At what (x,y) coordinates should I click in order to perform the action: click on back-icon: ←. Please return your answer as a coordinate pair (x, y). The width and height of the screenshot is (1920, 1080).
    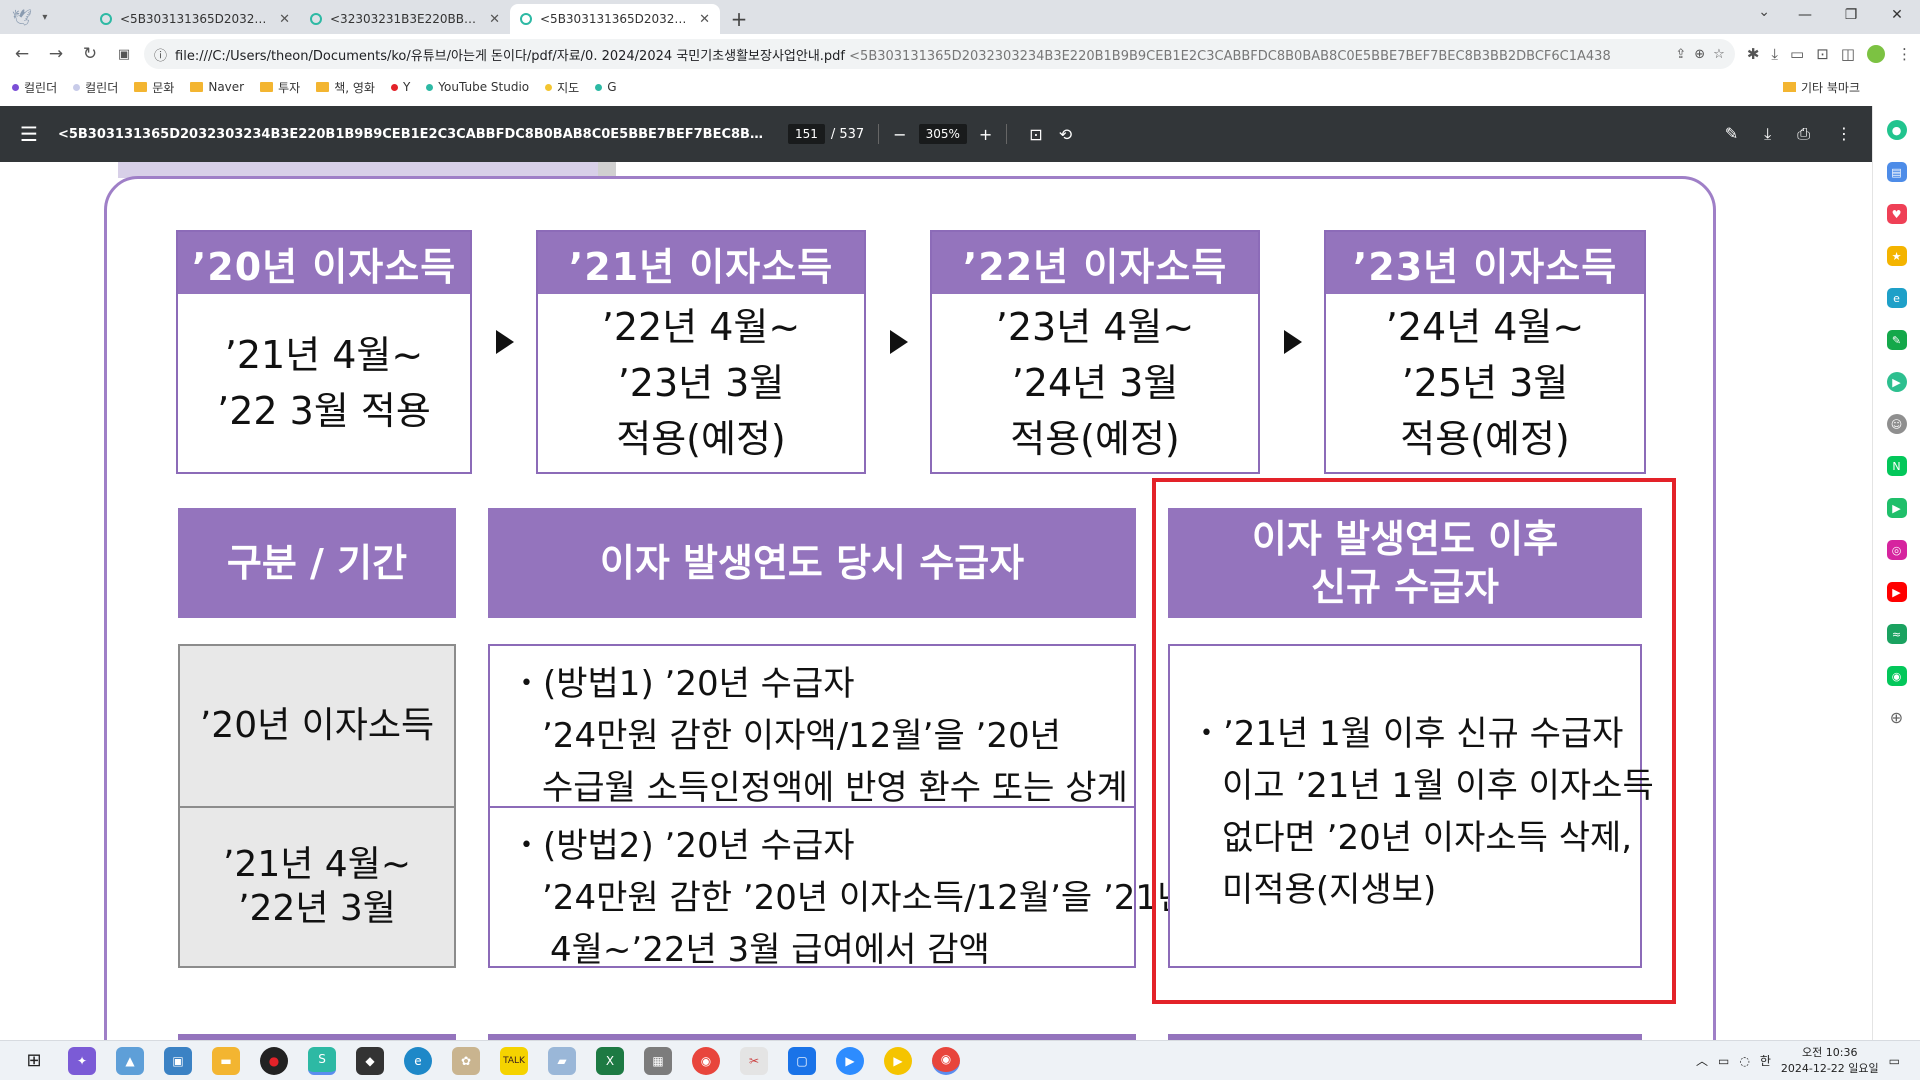
    Looking at the image, I should click on (22, 54).